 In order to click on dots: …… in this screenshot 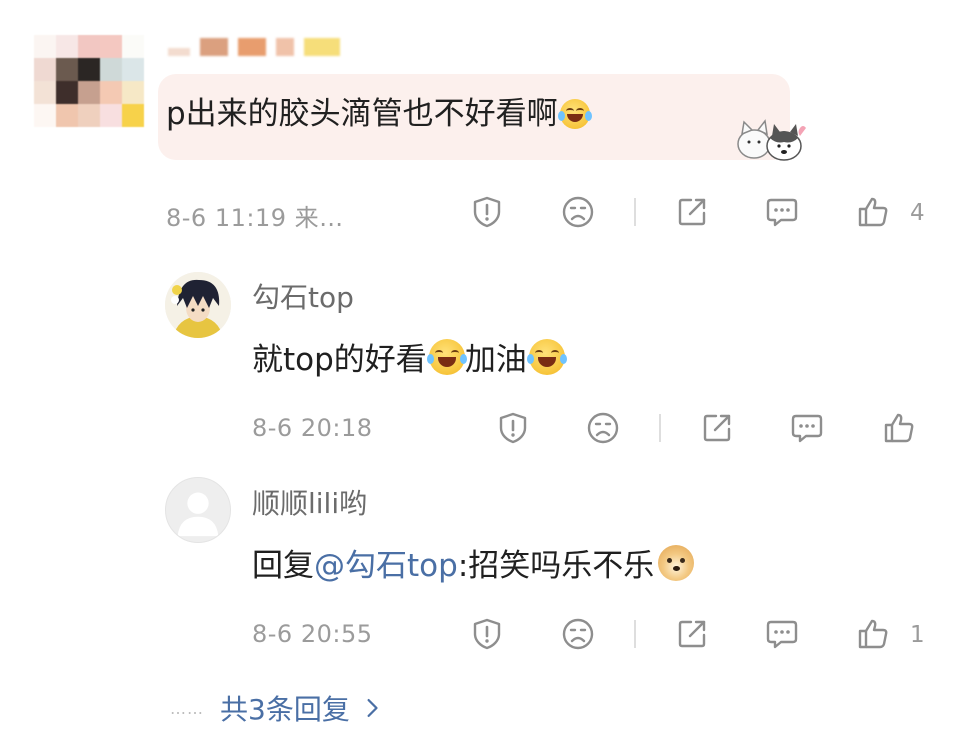, I will do `click(187, 708)`.